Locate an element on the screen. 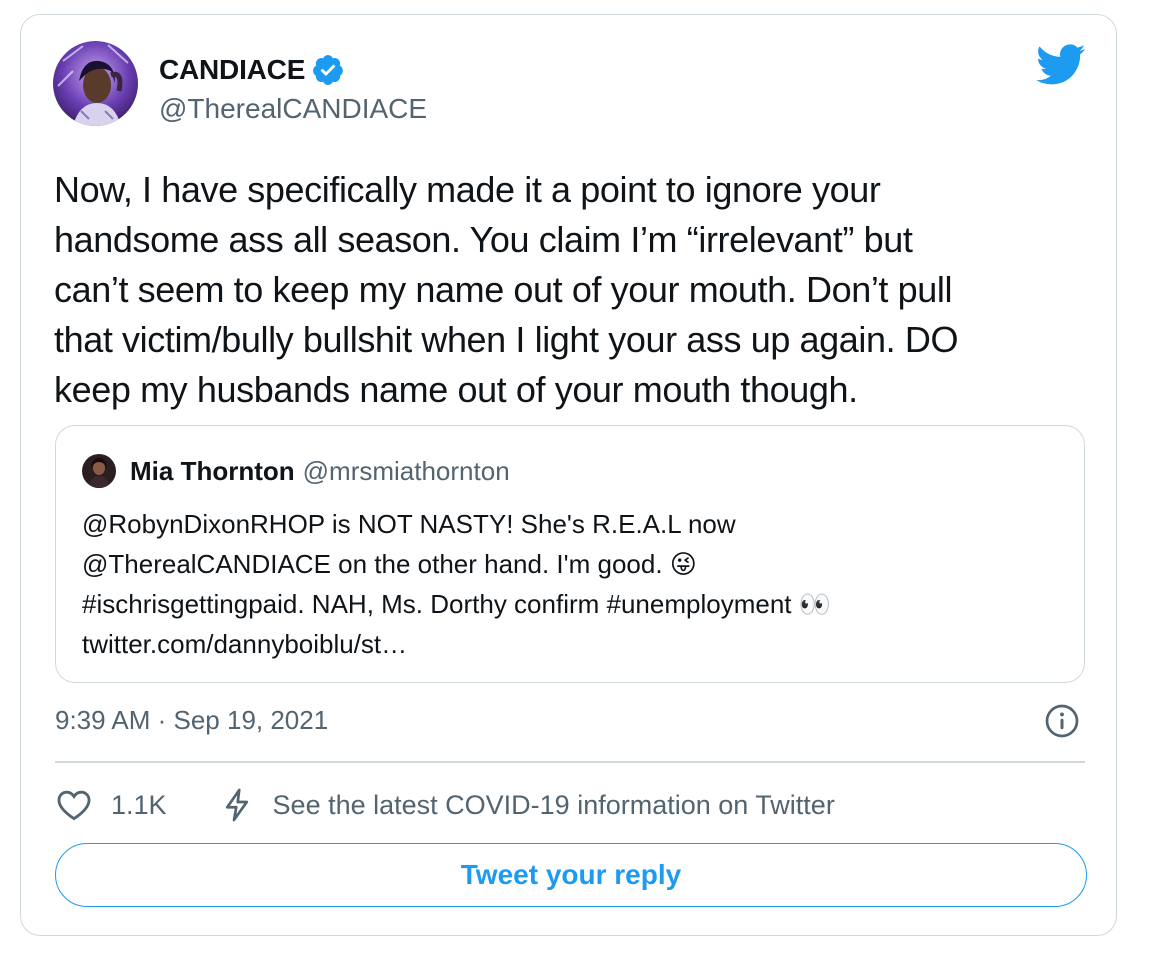 This screenshot has height=966, width=1160. quoted-display-name: Mia Thornton is located at coordinates (212, 471).